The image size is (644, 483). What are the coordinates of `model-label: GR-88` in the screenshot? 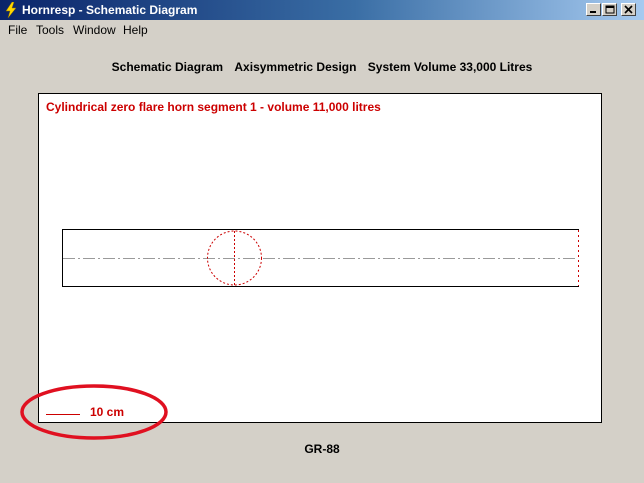 It's located at (322, 449).